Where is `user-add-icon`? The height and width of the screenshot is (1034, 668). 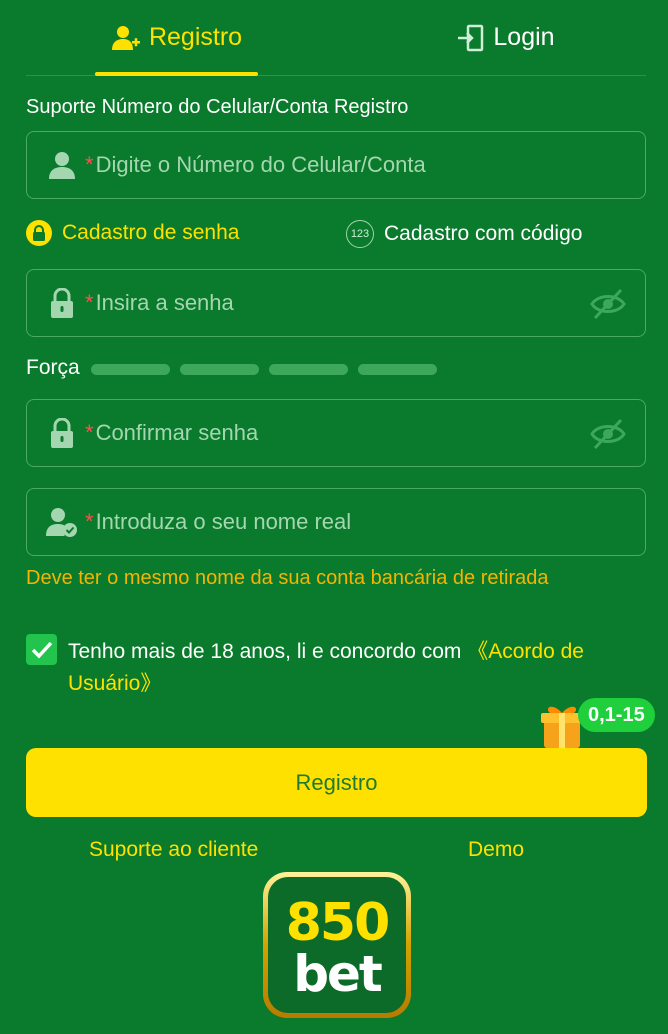
user-add-icon is located at coordinates (125, 37).